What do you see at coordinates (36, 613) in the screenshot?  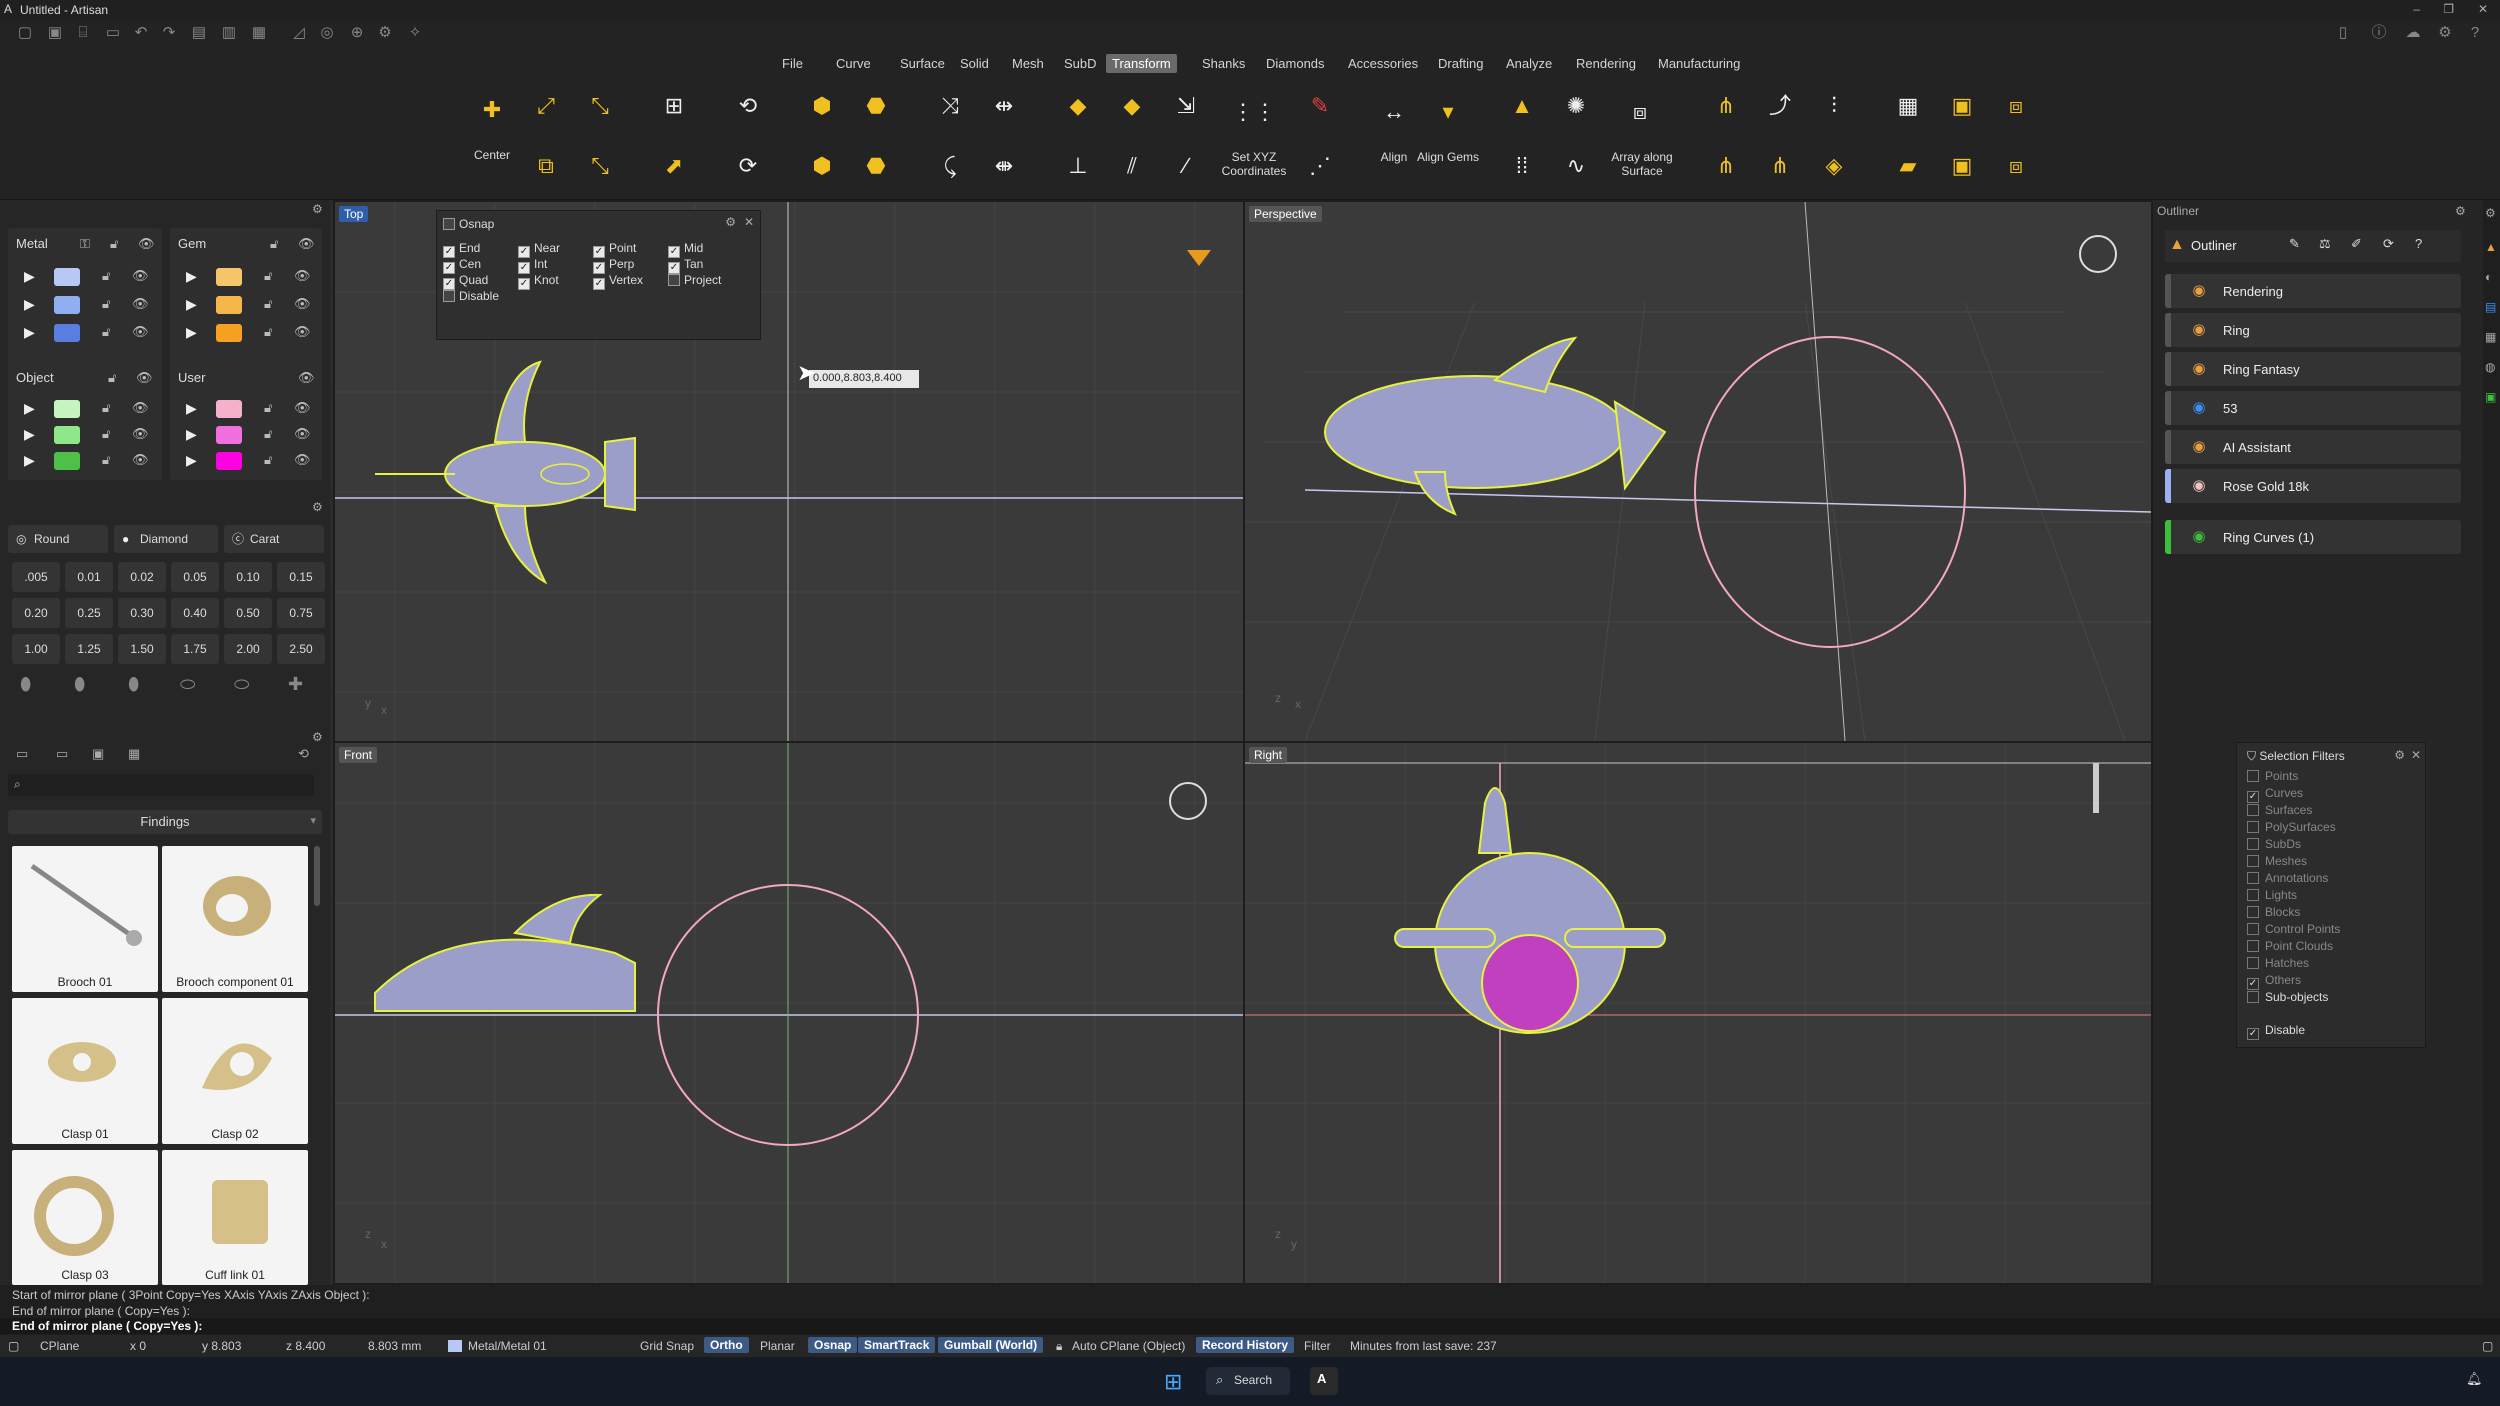 I see `gem-size-button: 0.20` at bounding box center [36, 613].